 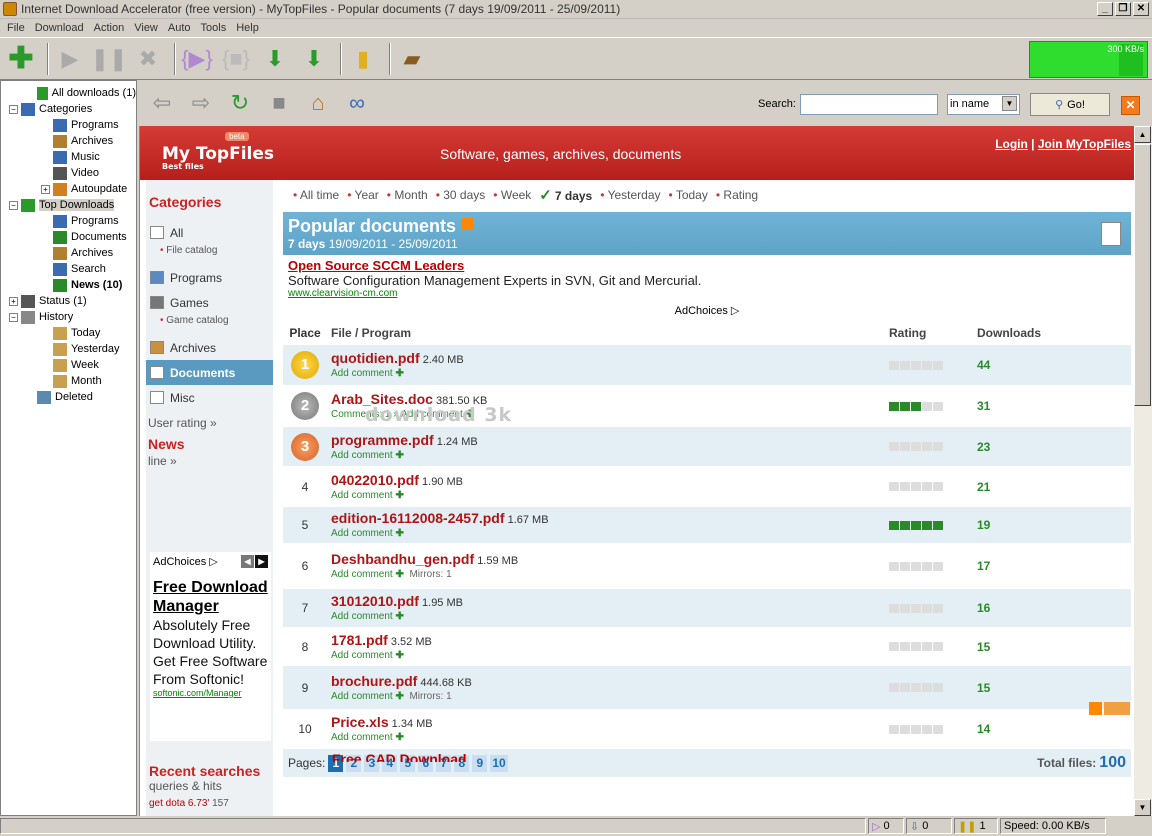 What do you see at coordinates (688, 195) in the screenshot?
I see `period-7: Today` at bounding box center [688, 195].